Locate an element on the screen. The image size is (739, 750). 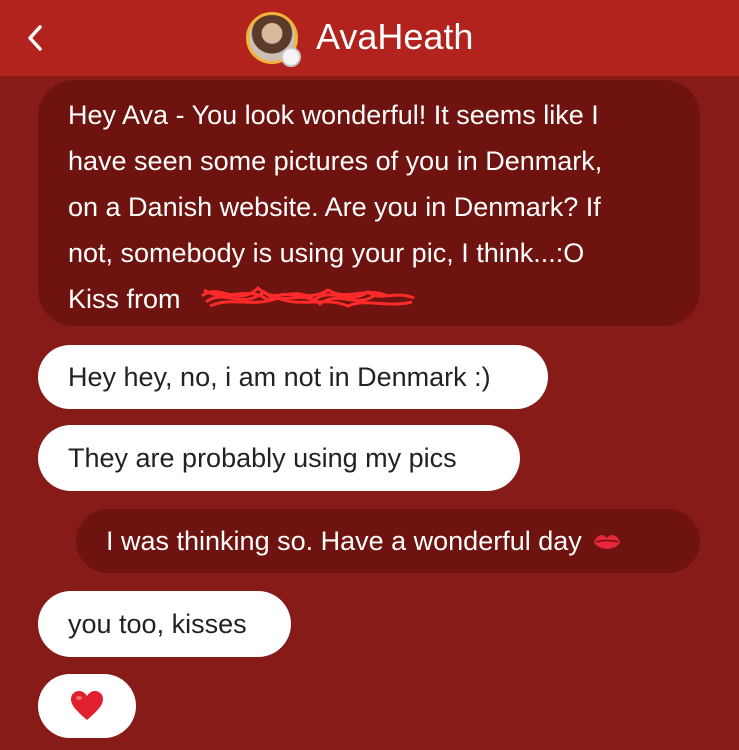
message-text: you too, kisses is located at coordinates (157, 624).